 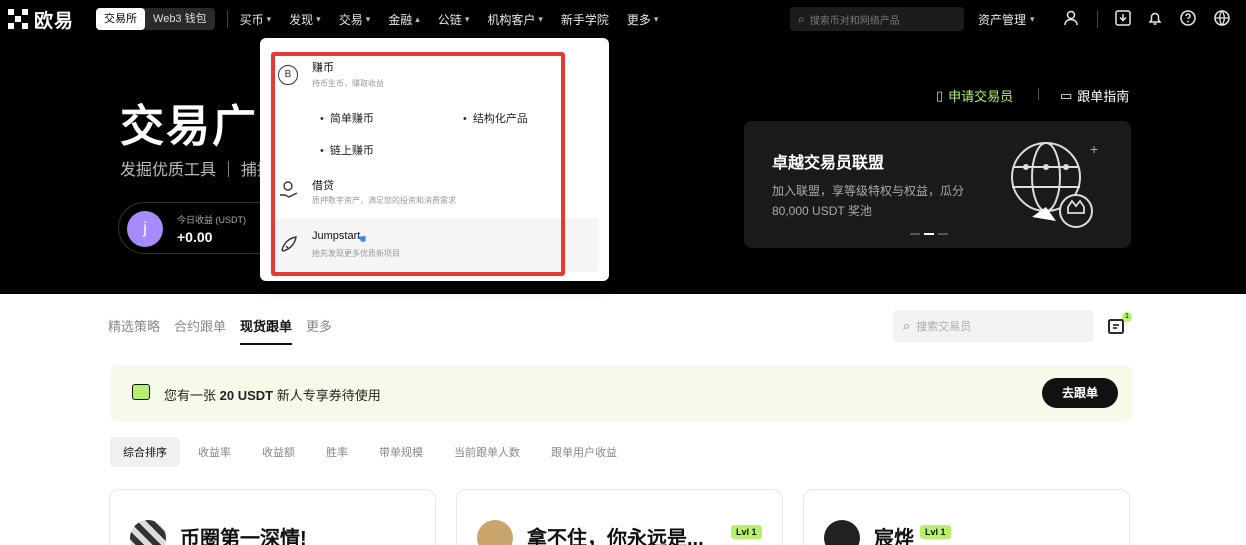 I want to click on sort-win-rate: 胜率, so click(x=337, y=452).